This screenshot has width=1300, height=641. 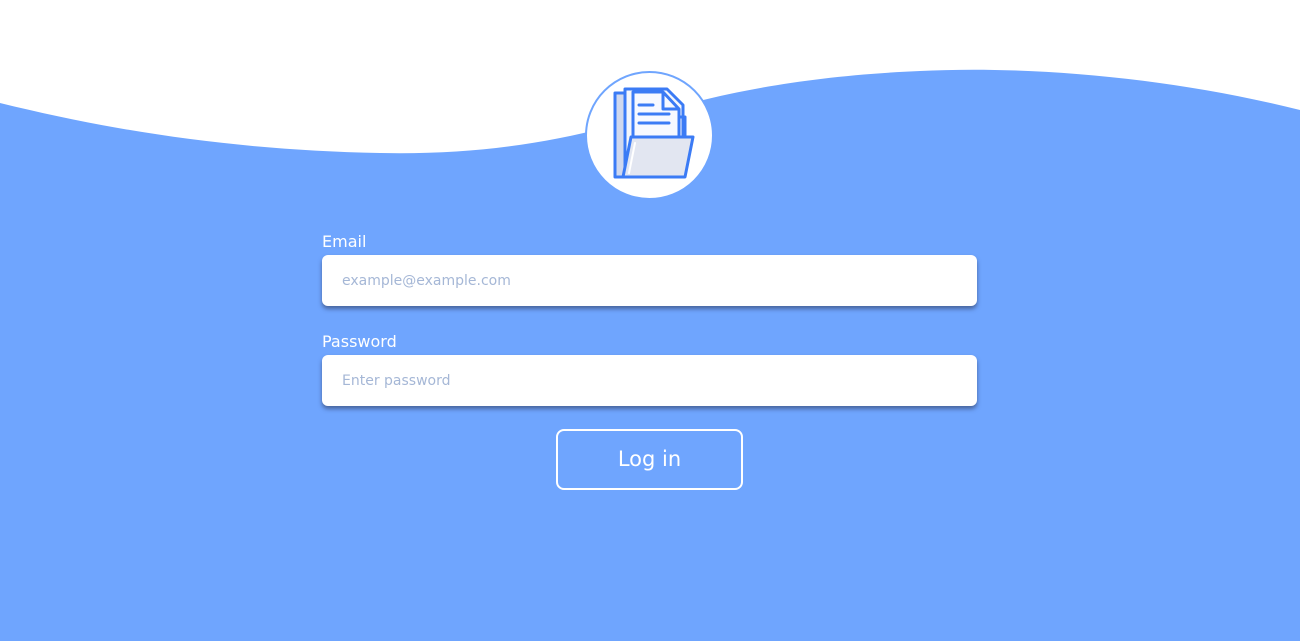 I want to click on password-group: Password, so click(x=649, y=369).